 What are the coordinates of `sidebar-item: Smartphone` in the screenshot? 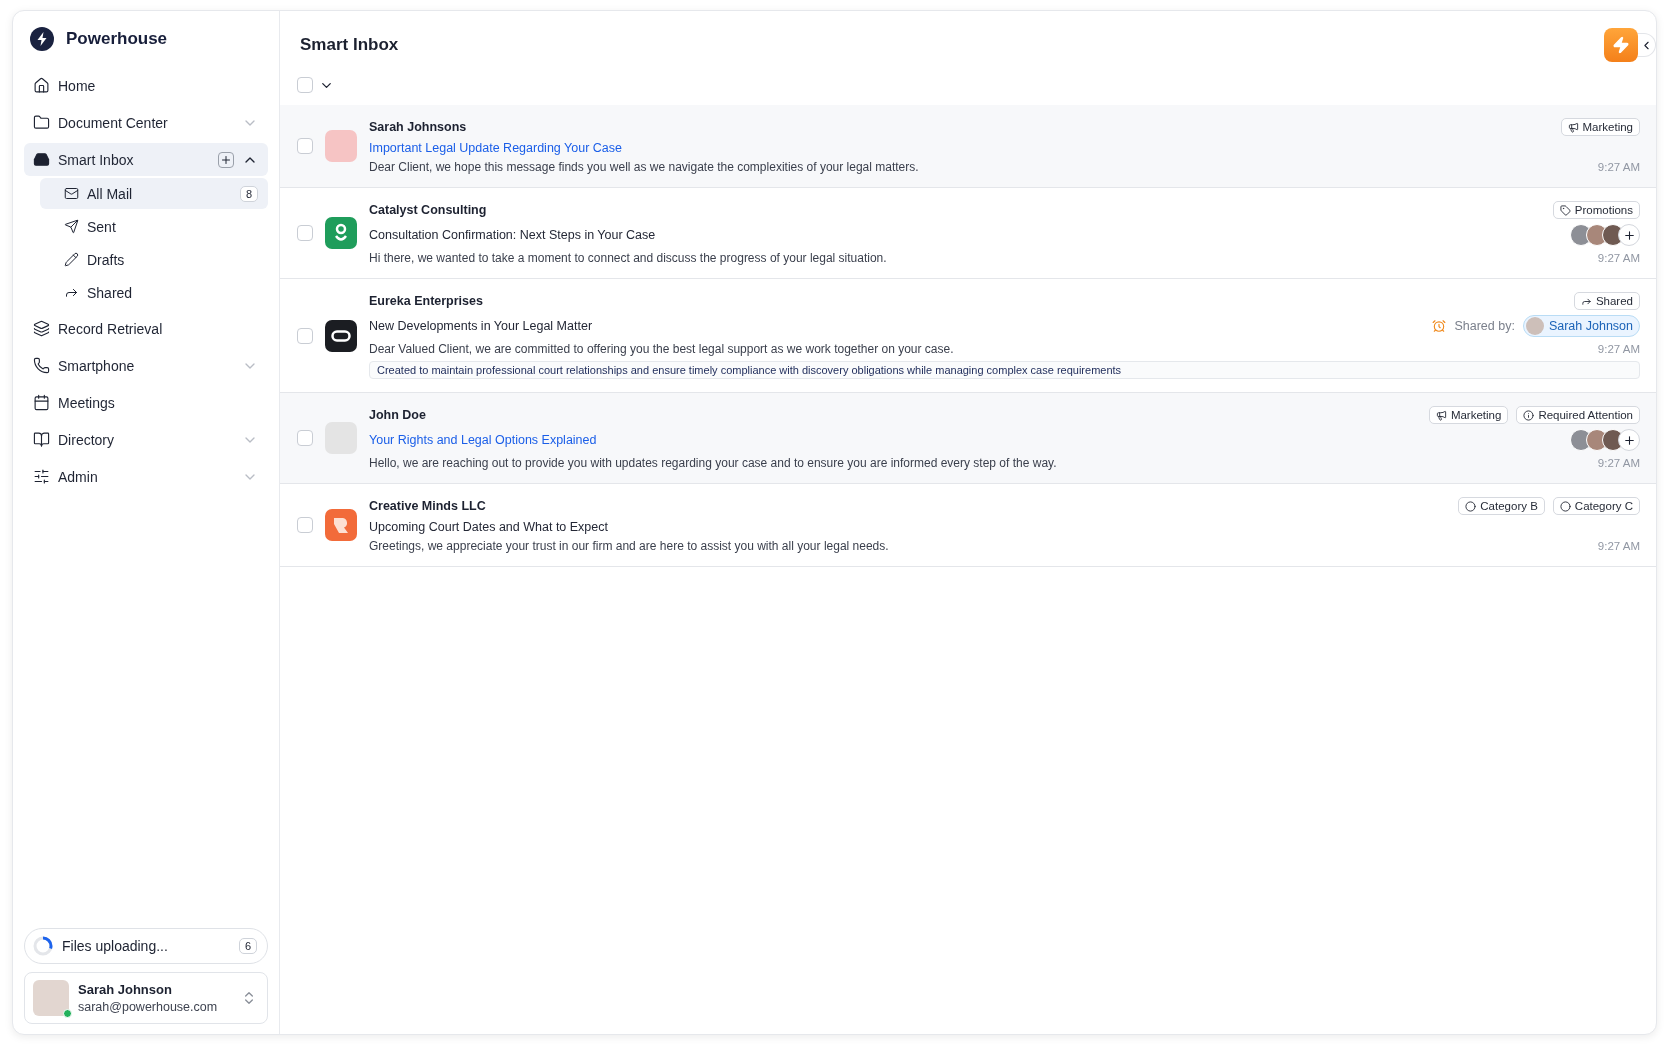 It's located at (146, 365).